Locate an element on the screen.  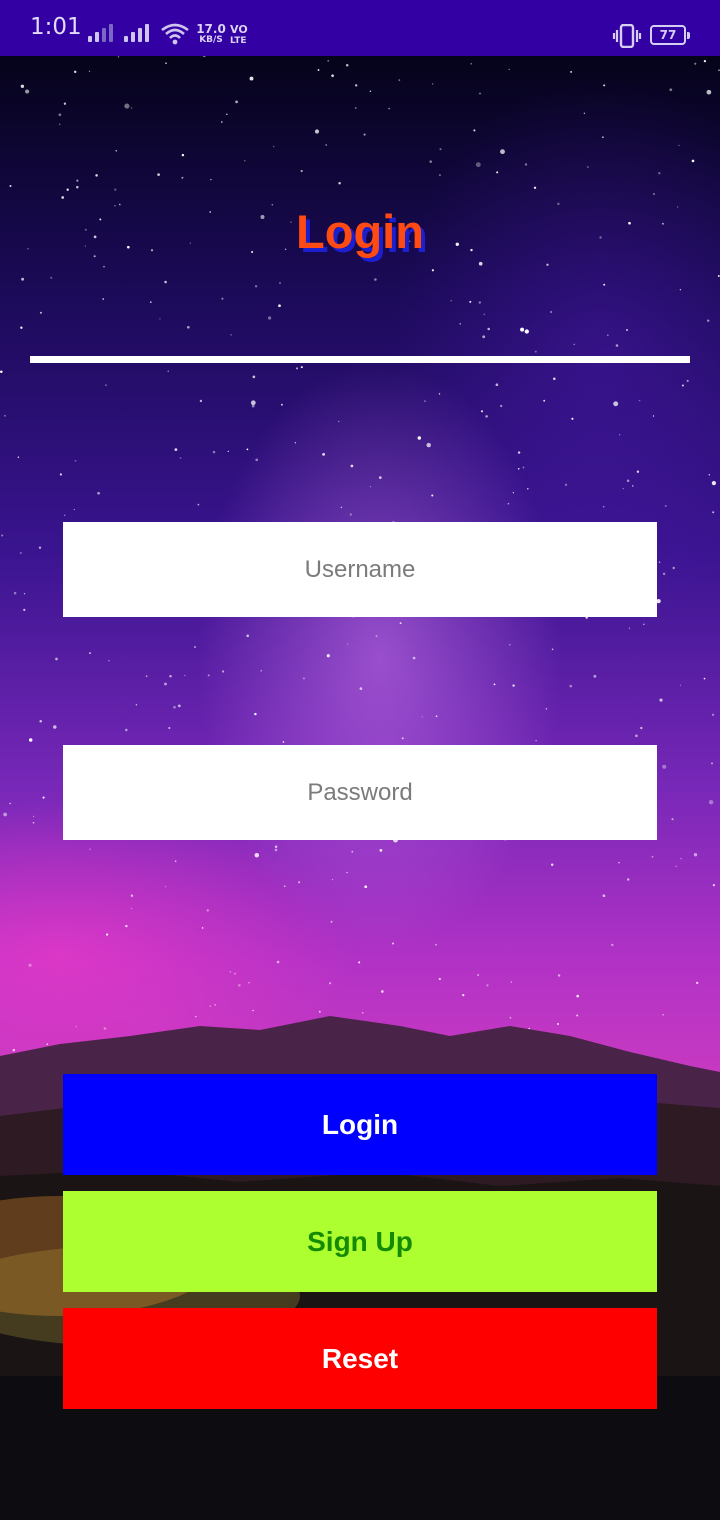
network-speed-value: 17.0 is located at coordinates (211, 29).